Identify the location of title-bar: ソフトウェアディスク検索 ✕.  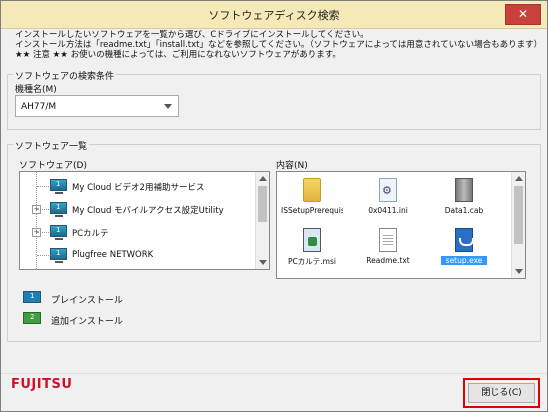
(274, 15).